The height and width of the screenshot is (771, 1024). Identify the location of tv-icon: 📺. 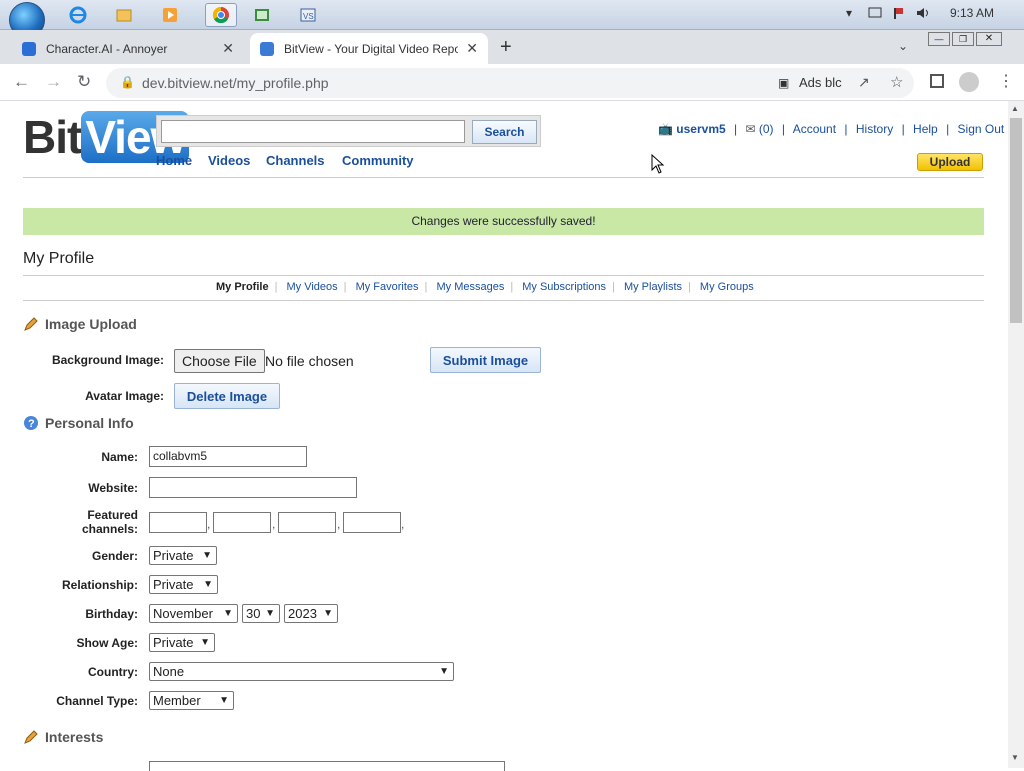
(665, 129).